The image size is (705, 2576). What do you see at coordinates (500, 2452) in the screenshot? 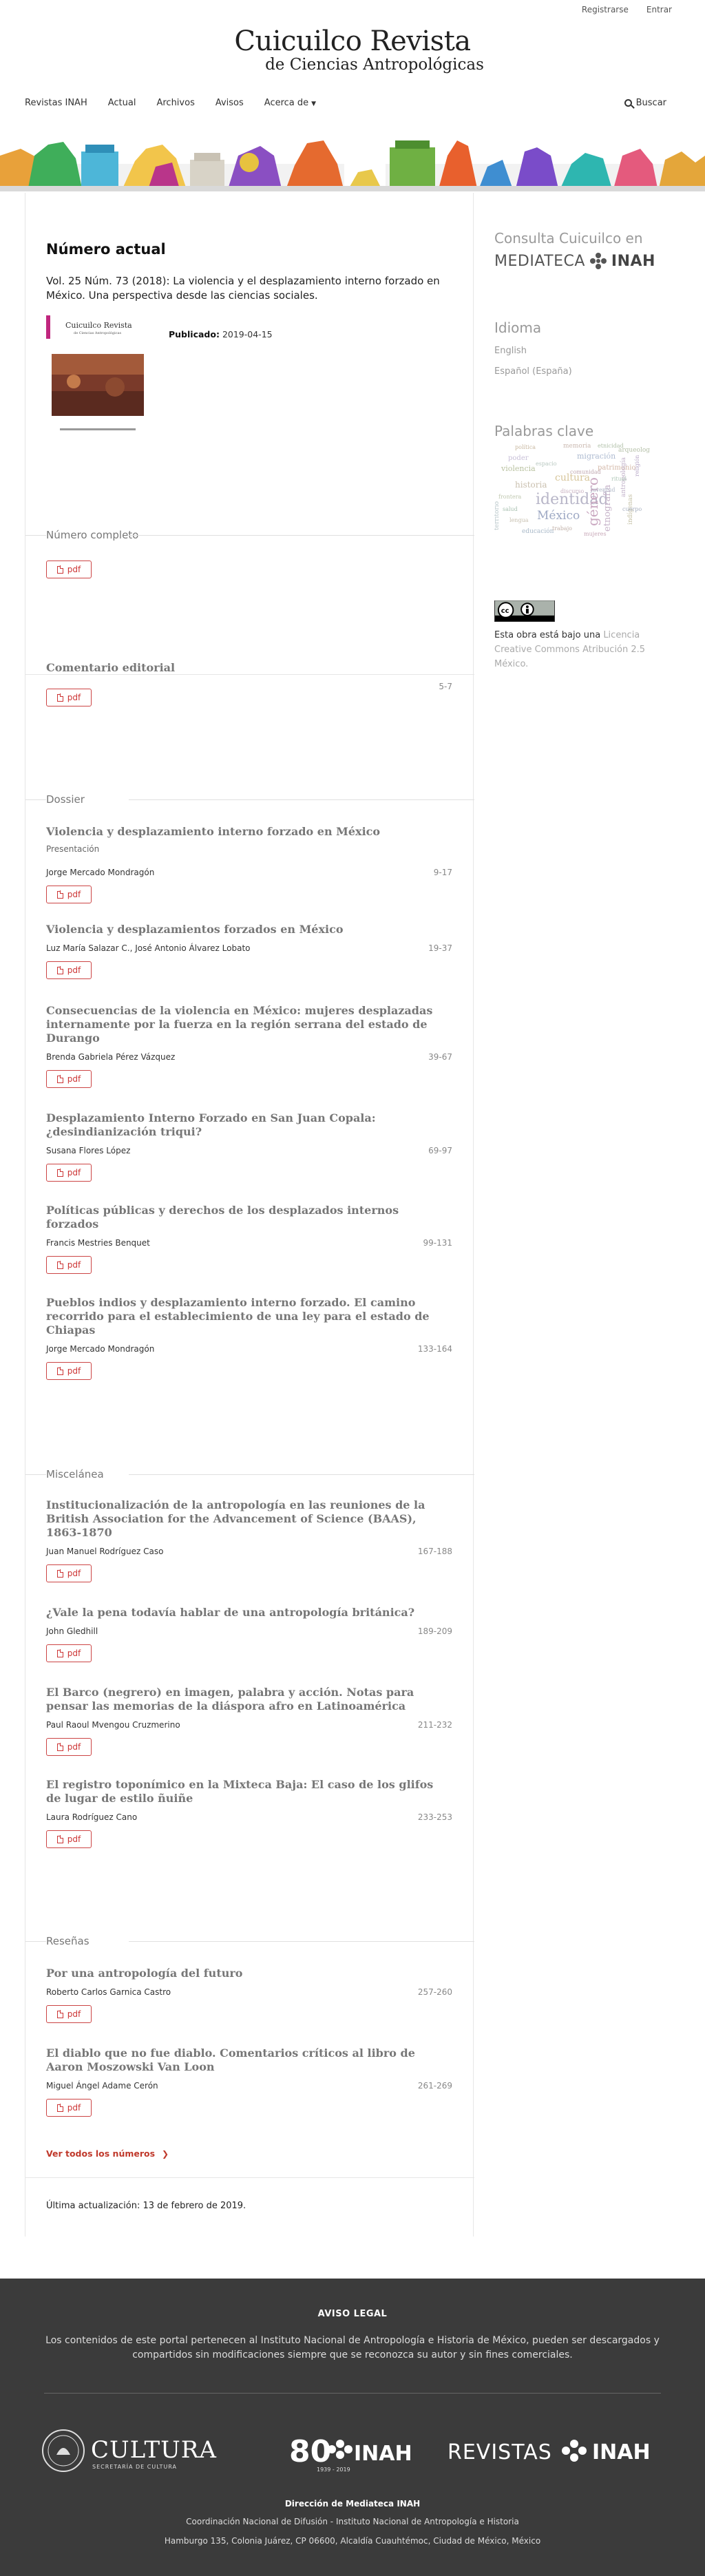
I see `revistas-word: REVISTAS` at bounding box center [500, 2452].